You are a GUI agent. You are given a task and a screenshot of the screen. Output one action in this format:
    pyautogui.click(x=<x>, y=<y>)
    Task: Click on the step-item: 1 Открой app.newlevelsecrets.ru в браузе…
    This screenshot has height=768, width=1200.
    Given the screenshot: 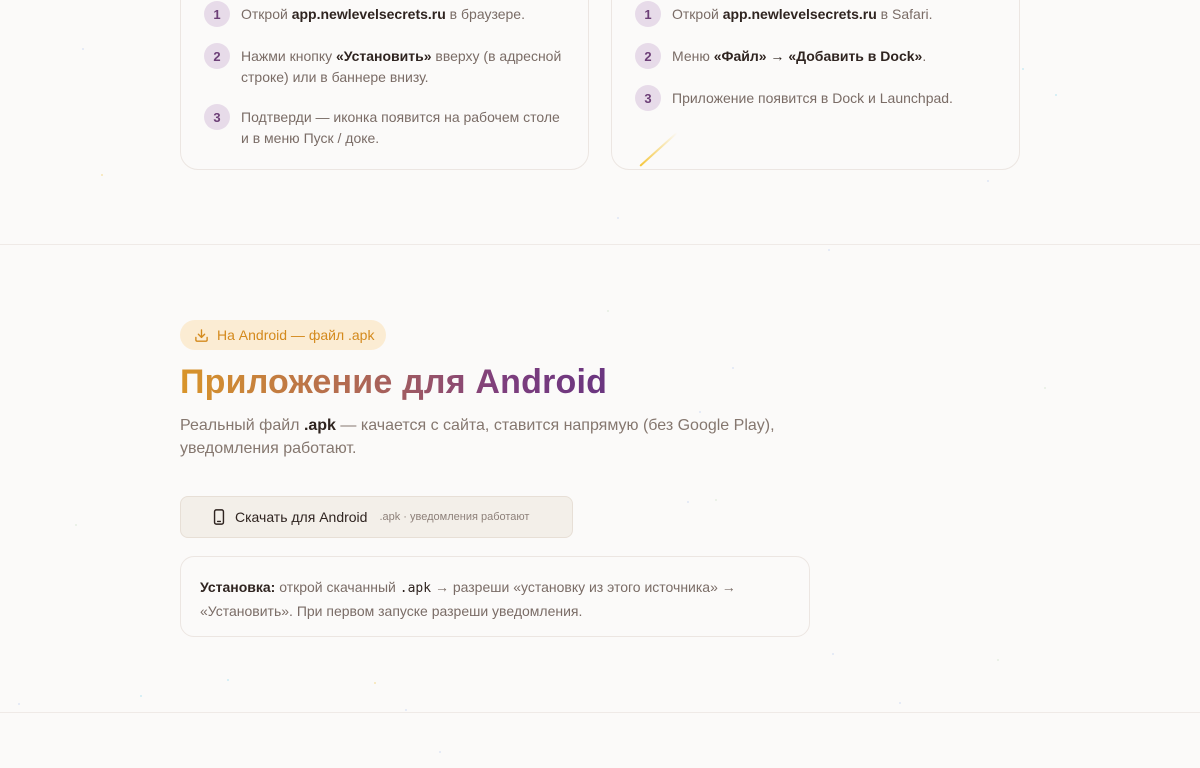 What is the action you would take?
    pyautogui.click(x=387, y=14)
    